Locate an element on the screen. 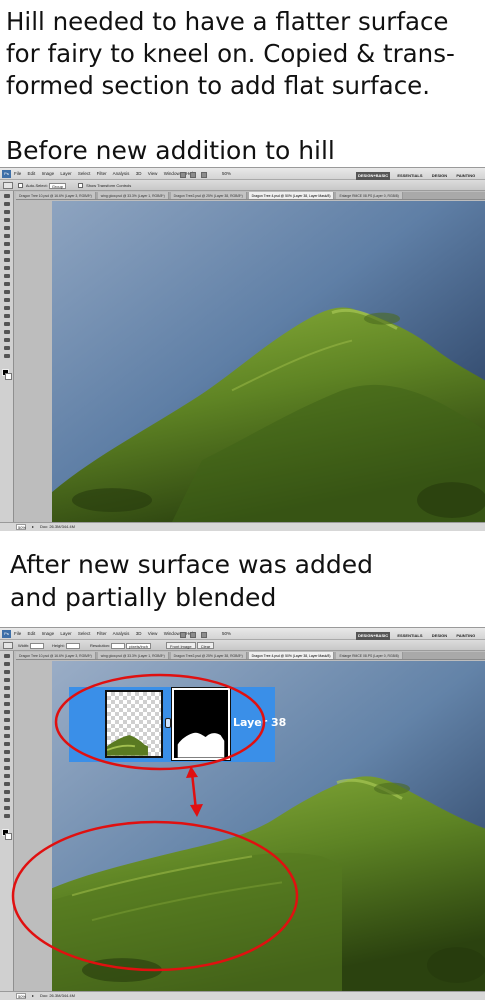 Image resolution: width=485 pixels, height=1000 pixels. layer-name: Layer 38 is located at coordinates (259, 723).